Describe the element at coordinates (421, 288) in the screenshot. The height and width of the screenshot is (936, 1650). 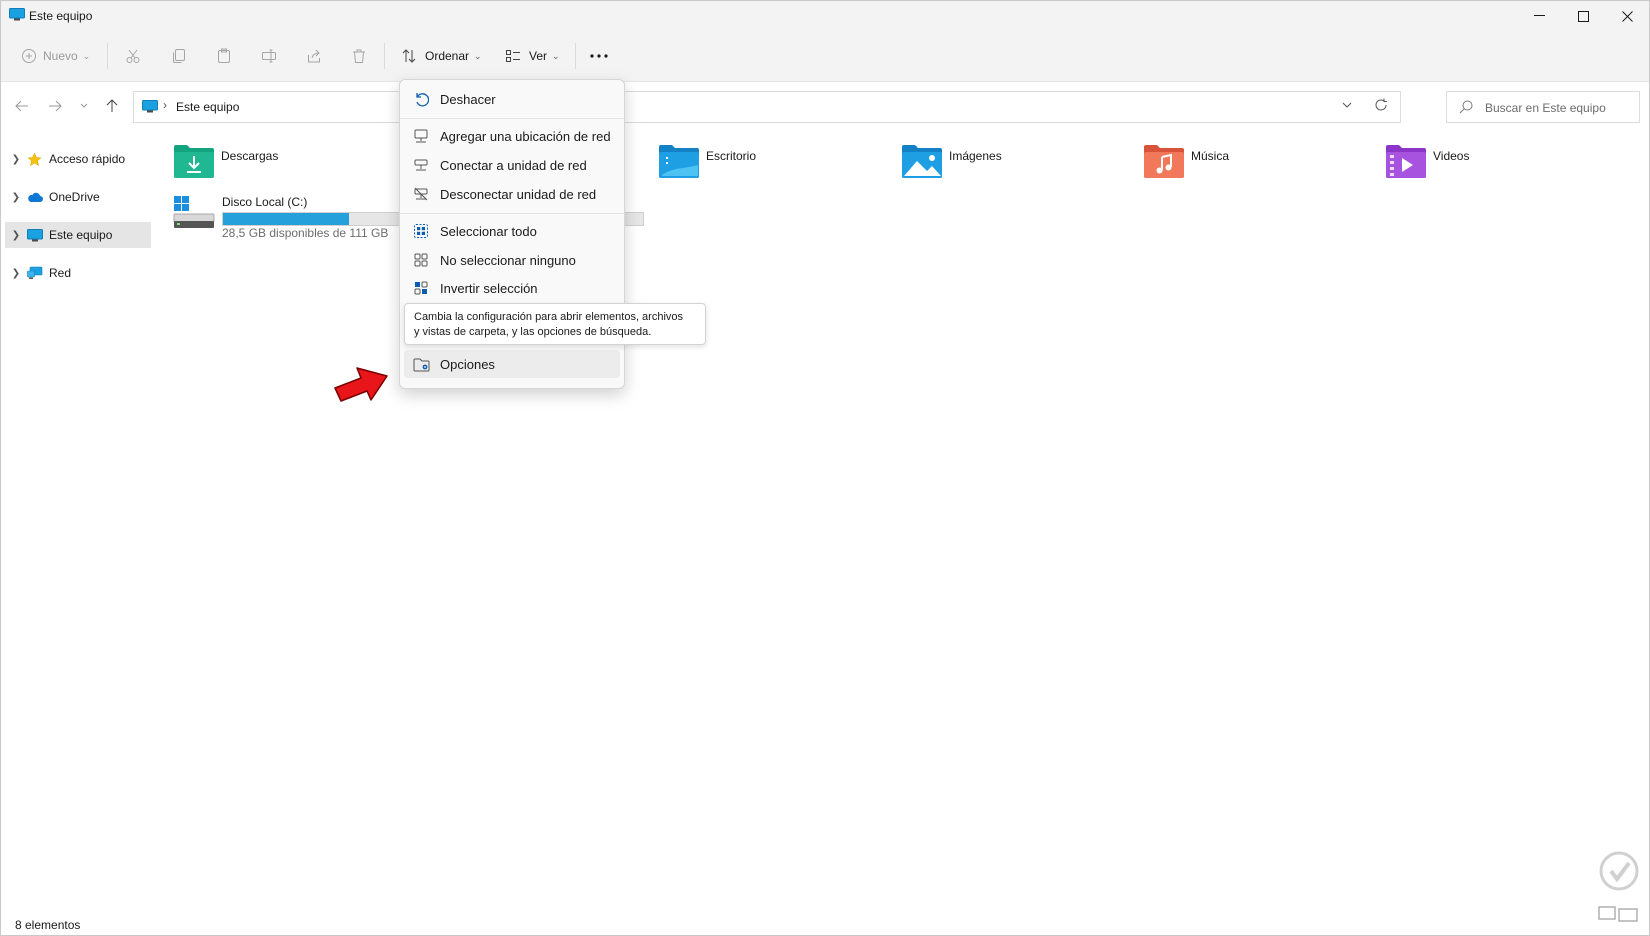
I see `invert-selection-icon` at that location.